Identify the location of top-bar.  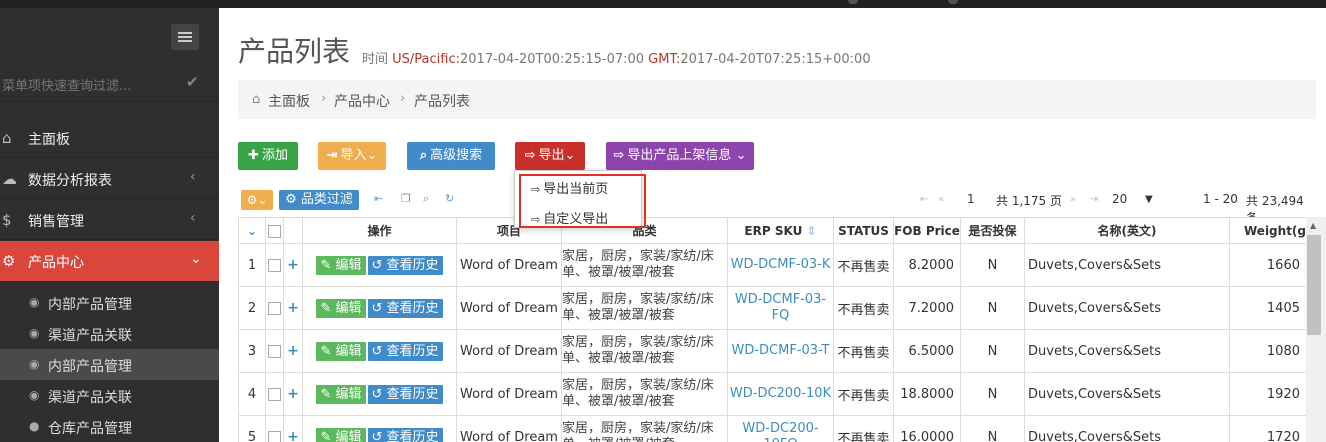
(663, 4).